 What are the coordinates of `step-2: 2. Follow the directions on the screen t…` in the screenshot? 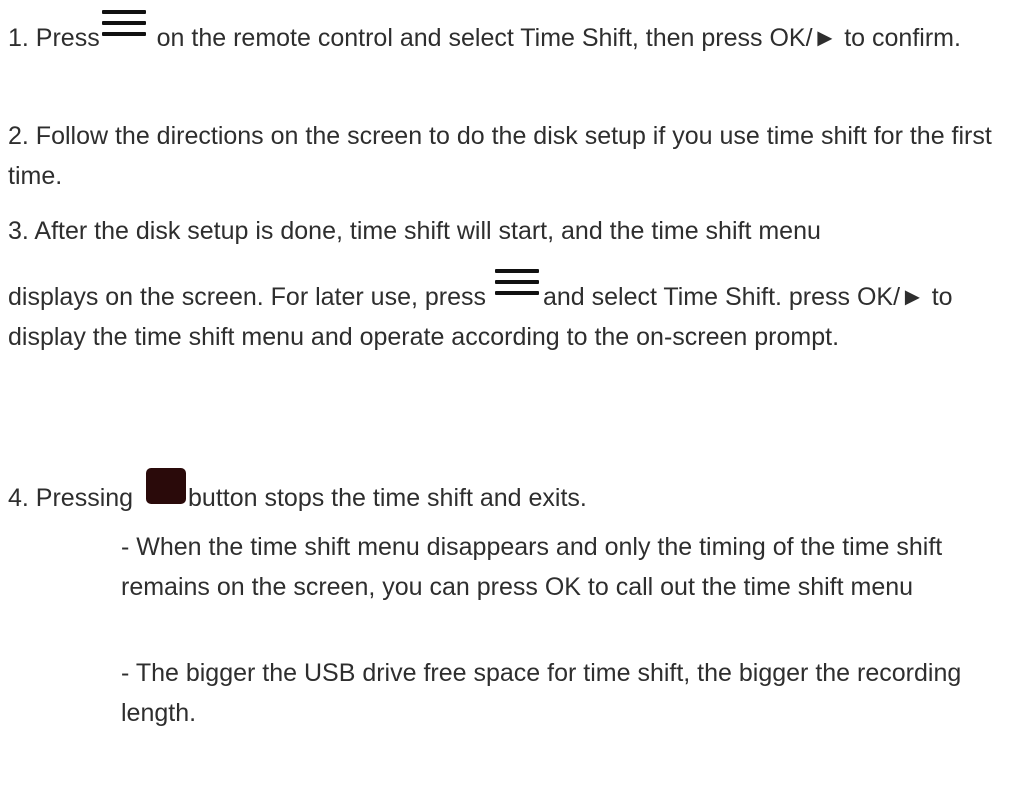 It's located at (500, 156).